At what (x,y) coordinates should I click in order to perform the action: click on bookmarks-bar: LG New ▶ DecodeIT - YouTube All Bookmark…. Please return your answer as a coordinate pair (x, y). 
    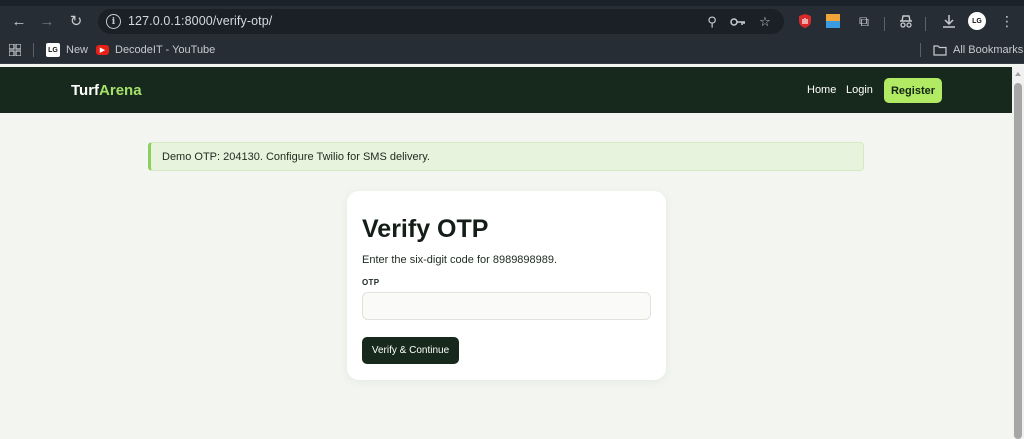
    Looking at the image, I should click on (512, 50).